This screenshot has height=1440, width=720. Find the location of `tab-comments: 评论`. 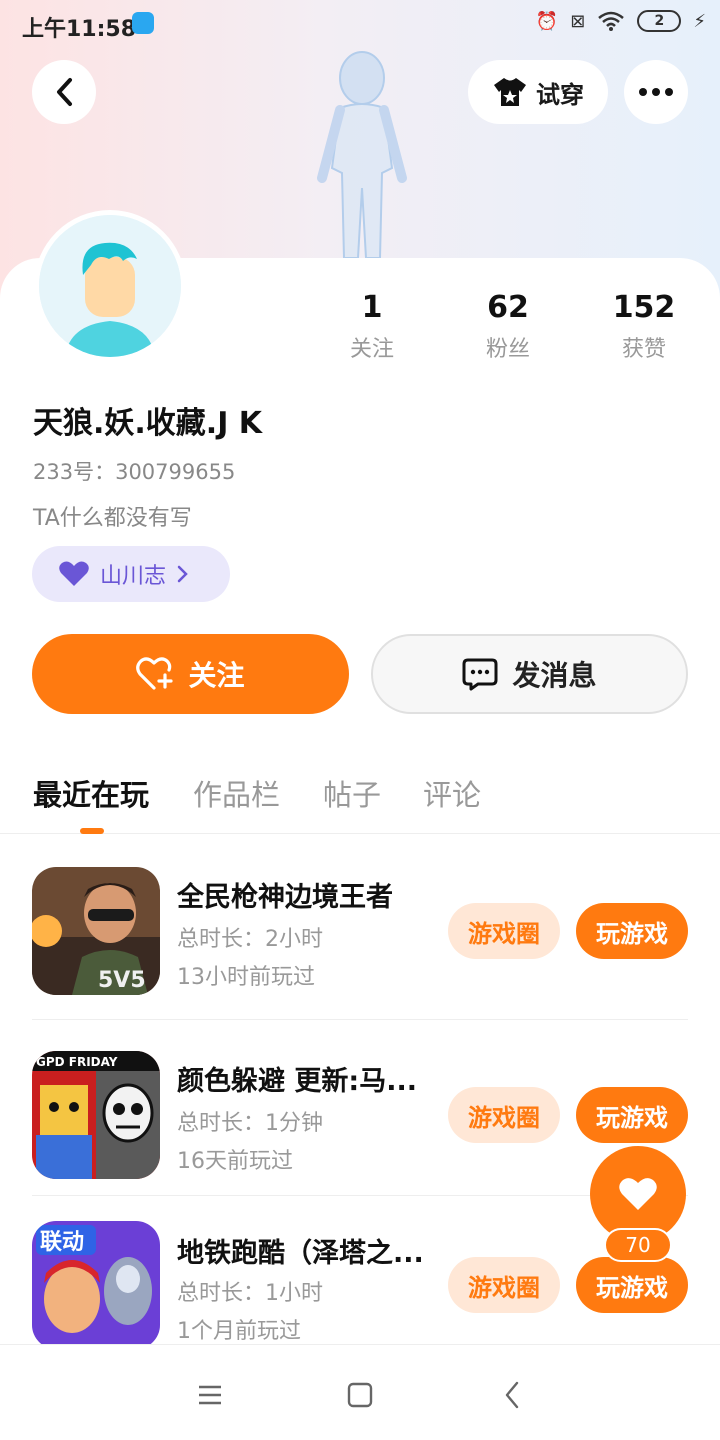

tab-comments: 评论 is located at coordinates (452, 793).